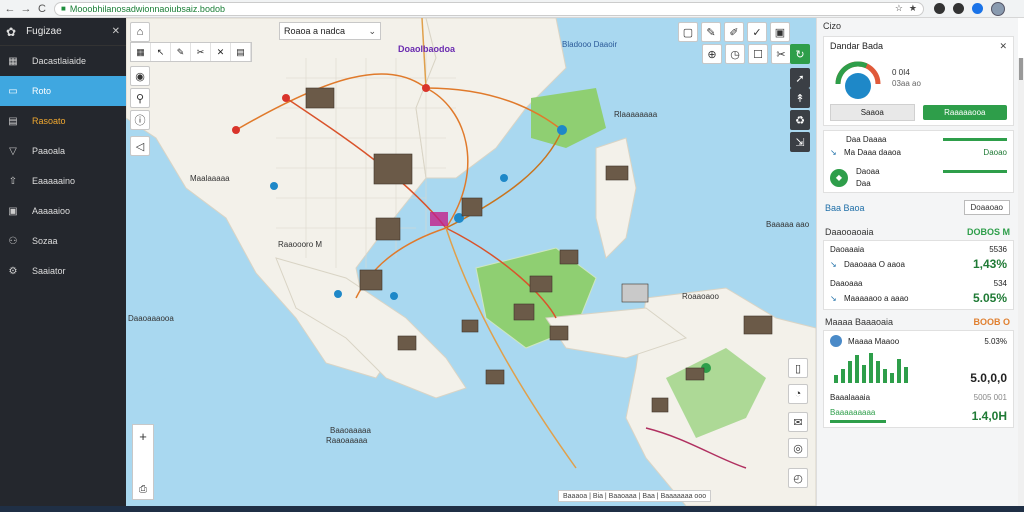 The height and width of the screenshot is (512, 1024). I want to click on bell-icon: ◔, so click(798, 394).